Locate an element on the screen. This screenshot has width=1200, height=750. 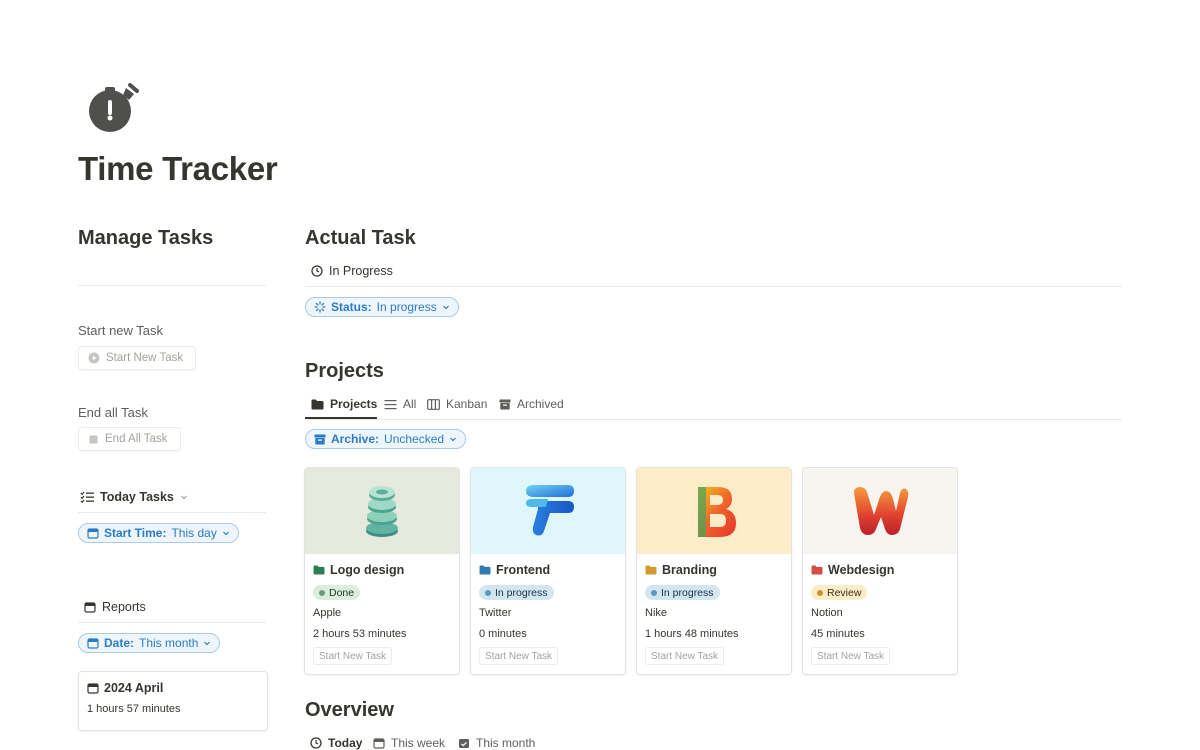
start-new-task-button: Start New Task is located at coordinates (137, 358).